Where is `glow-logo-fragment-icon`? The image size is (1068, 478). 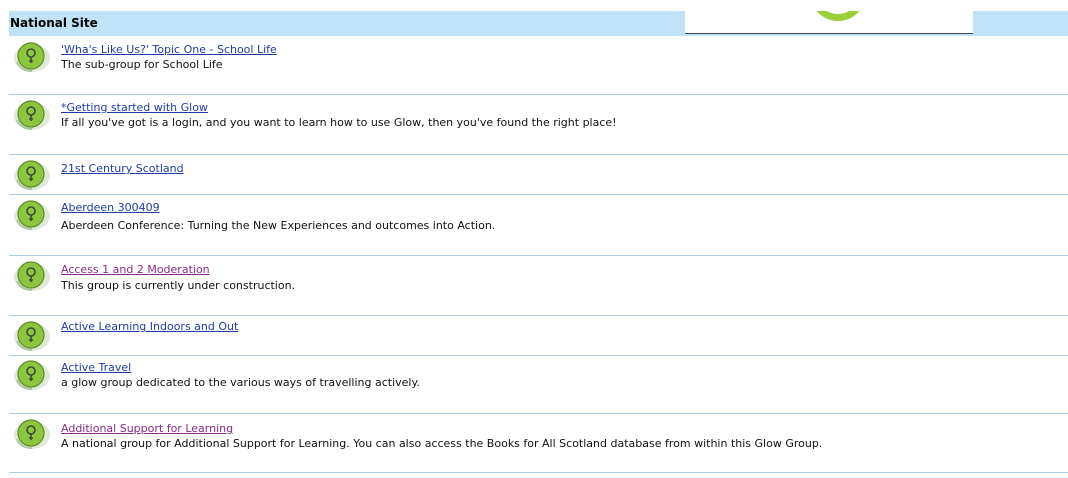
glow-logo-fragment-icon is located at coordinates (838, 16).